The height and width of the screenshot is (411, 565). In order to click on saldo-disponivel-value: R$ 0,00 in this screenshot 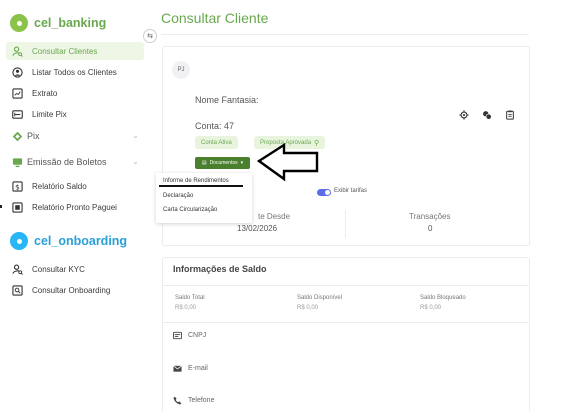, I will do `click(308, 308)`.